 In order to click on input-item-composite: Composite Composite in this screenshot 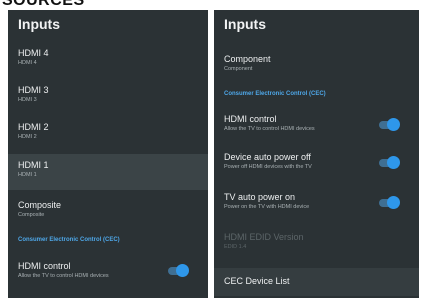, I will do `click(108, 215)`.